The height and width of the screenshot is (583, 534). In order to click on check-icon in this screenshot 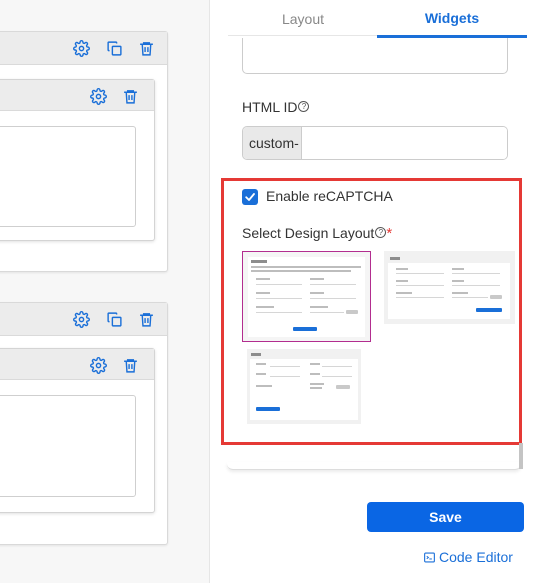, I will do `click(250, 197)`.